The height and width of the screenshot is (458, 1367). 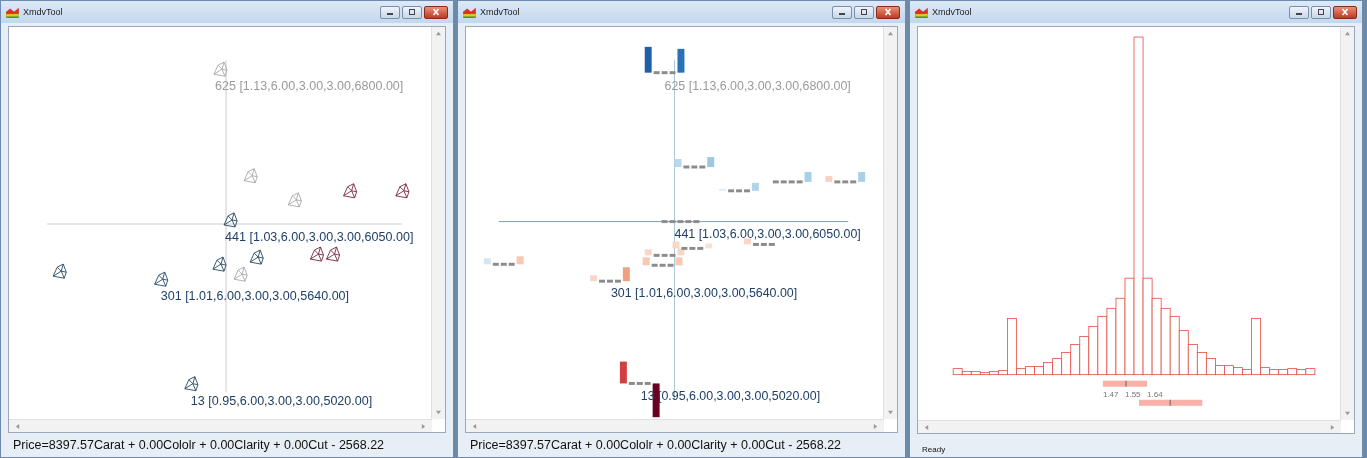 I want to click on data-point-label: 625 [1.13,6.00,3.00,3.00,6800.00], so click(x=309, y=86).